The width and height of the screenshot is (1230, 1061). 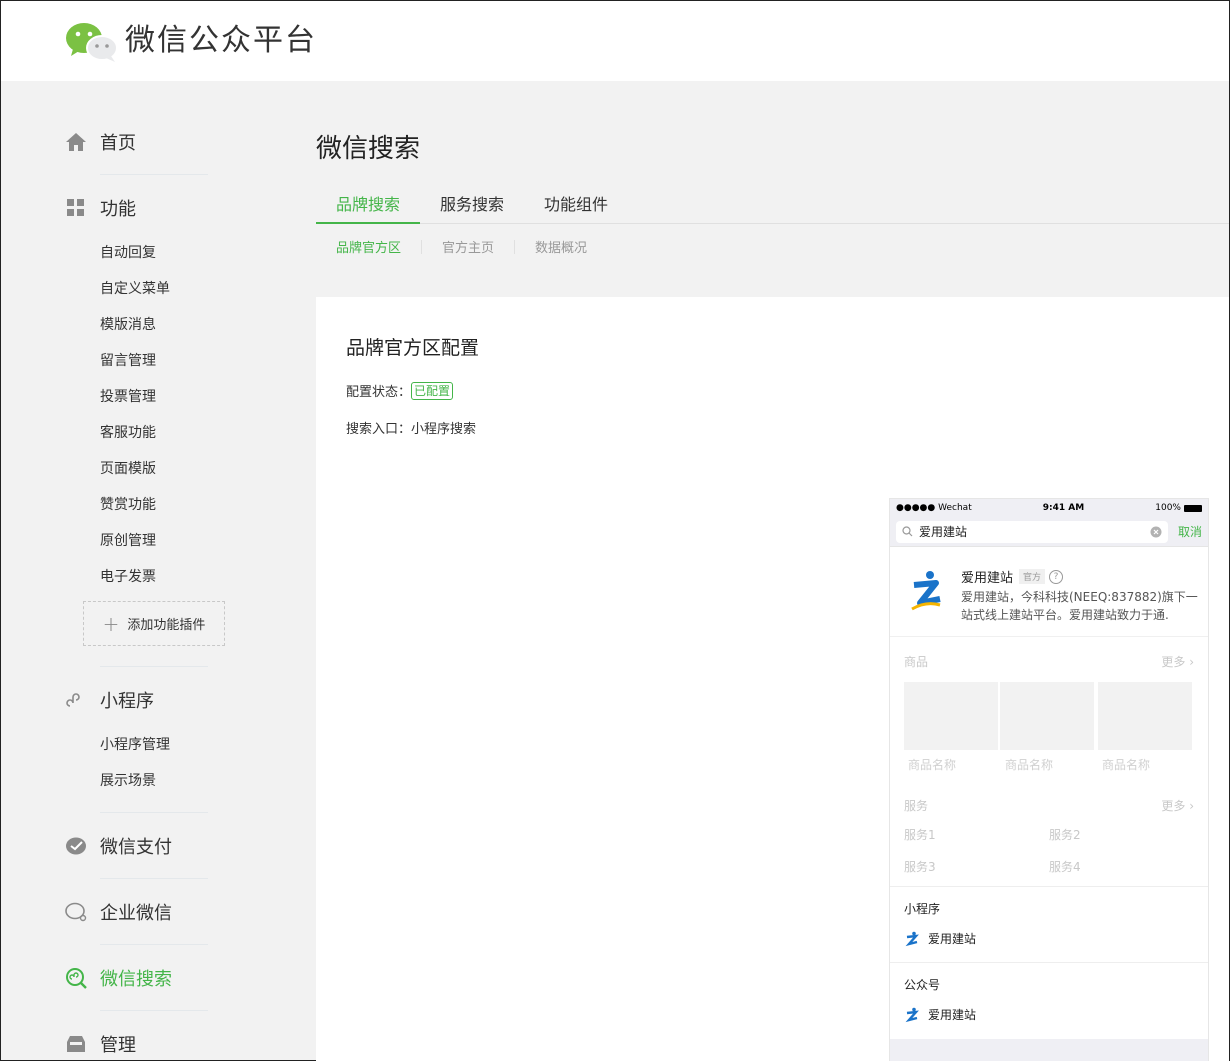 I want to click on sidebar-item-comments: 留言管理, so click(x=128, y=360).